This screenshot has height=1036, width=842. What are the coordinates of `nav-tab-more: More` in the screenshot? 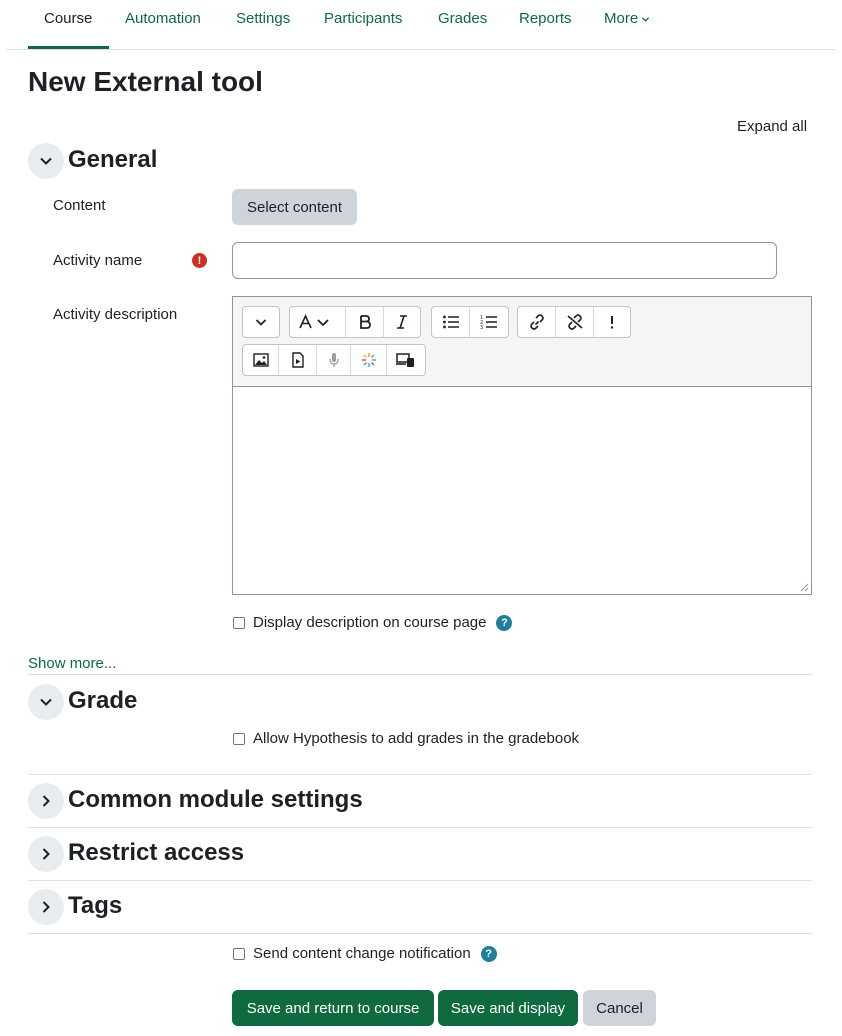 It's located at (627, 18).